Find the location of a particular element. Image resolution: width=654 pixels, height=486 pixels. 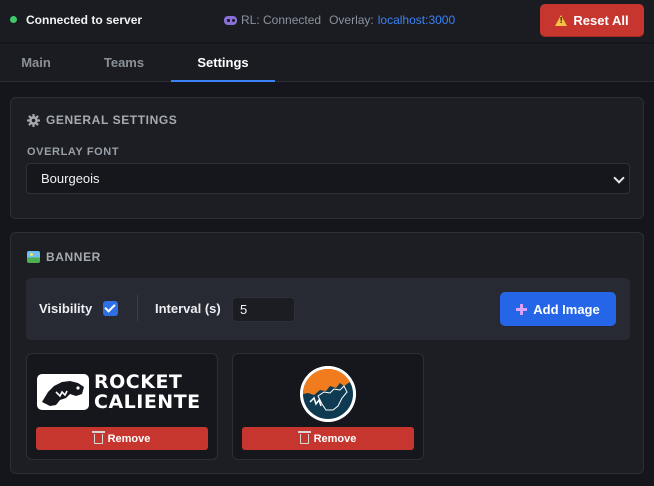

reset-all-button: Reset All is located at coordinates (592, 20).